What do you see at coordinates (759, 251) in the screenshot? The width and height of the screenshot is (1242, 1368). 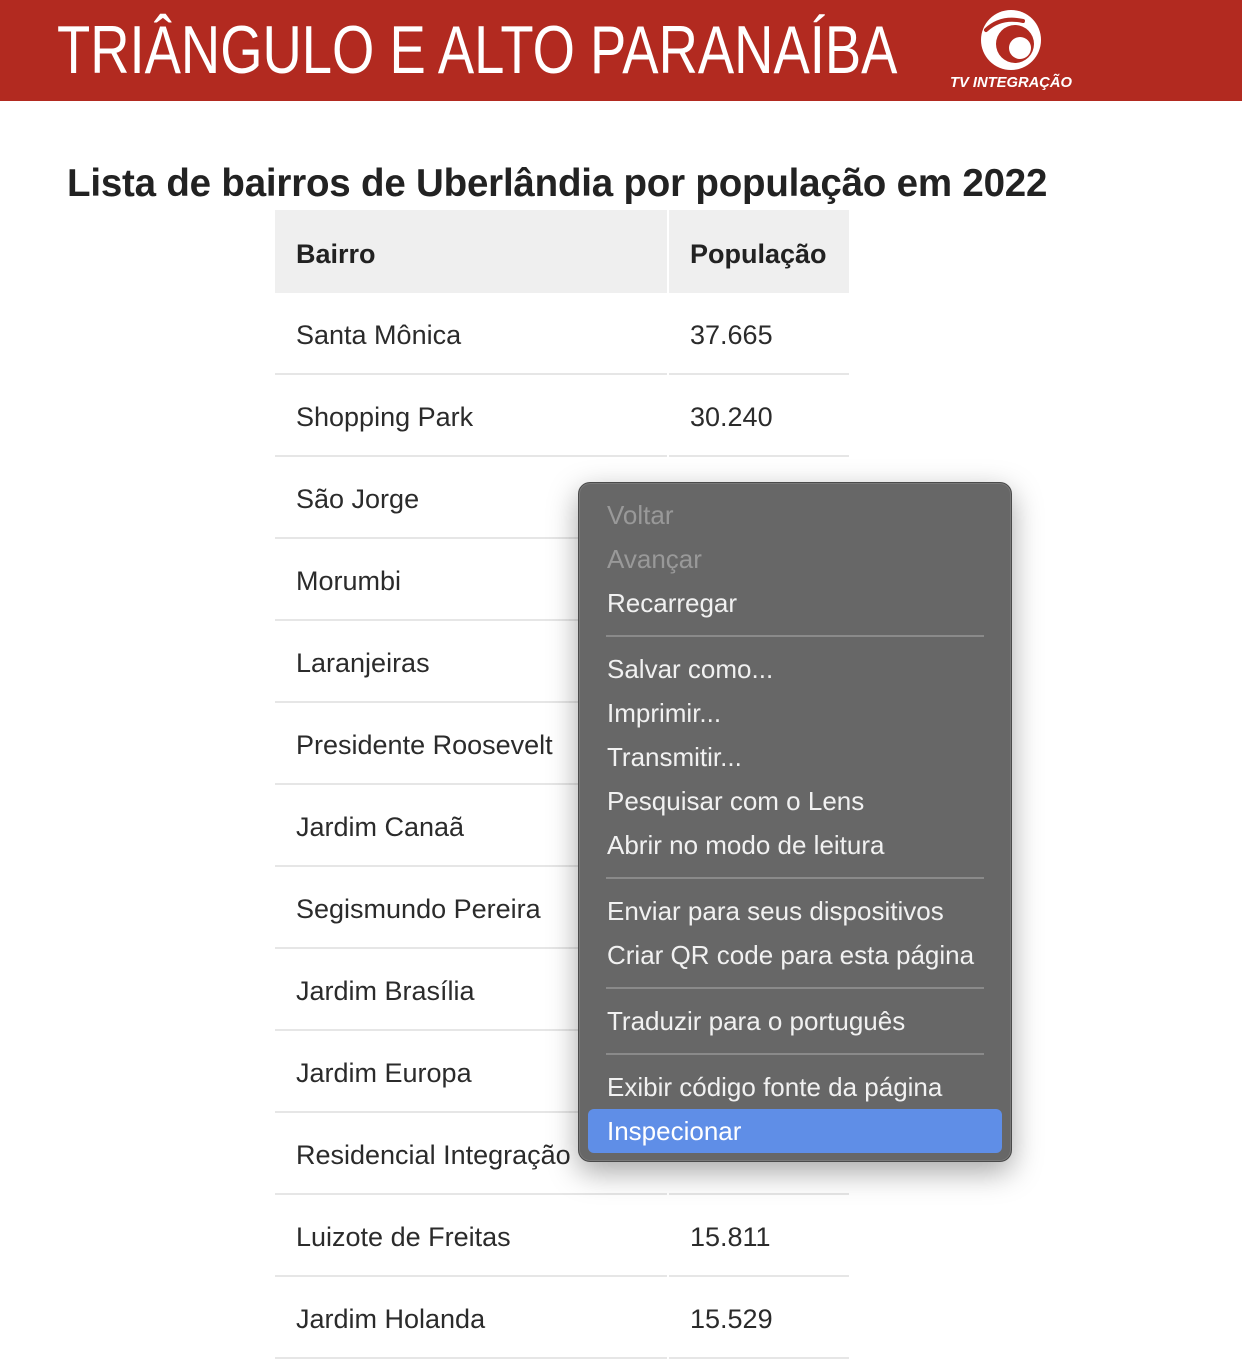 I see `column-header-populacao: População` at bounding box center [759, 251].